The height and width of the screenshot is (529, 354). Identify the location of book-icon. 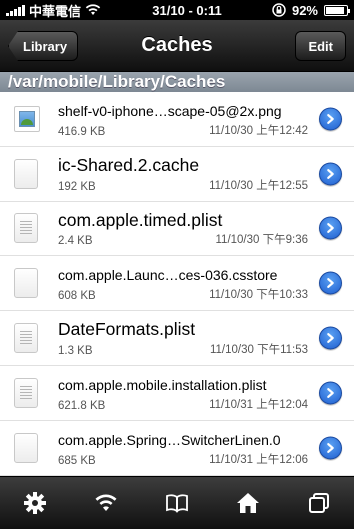
(177, 503).